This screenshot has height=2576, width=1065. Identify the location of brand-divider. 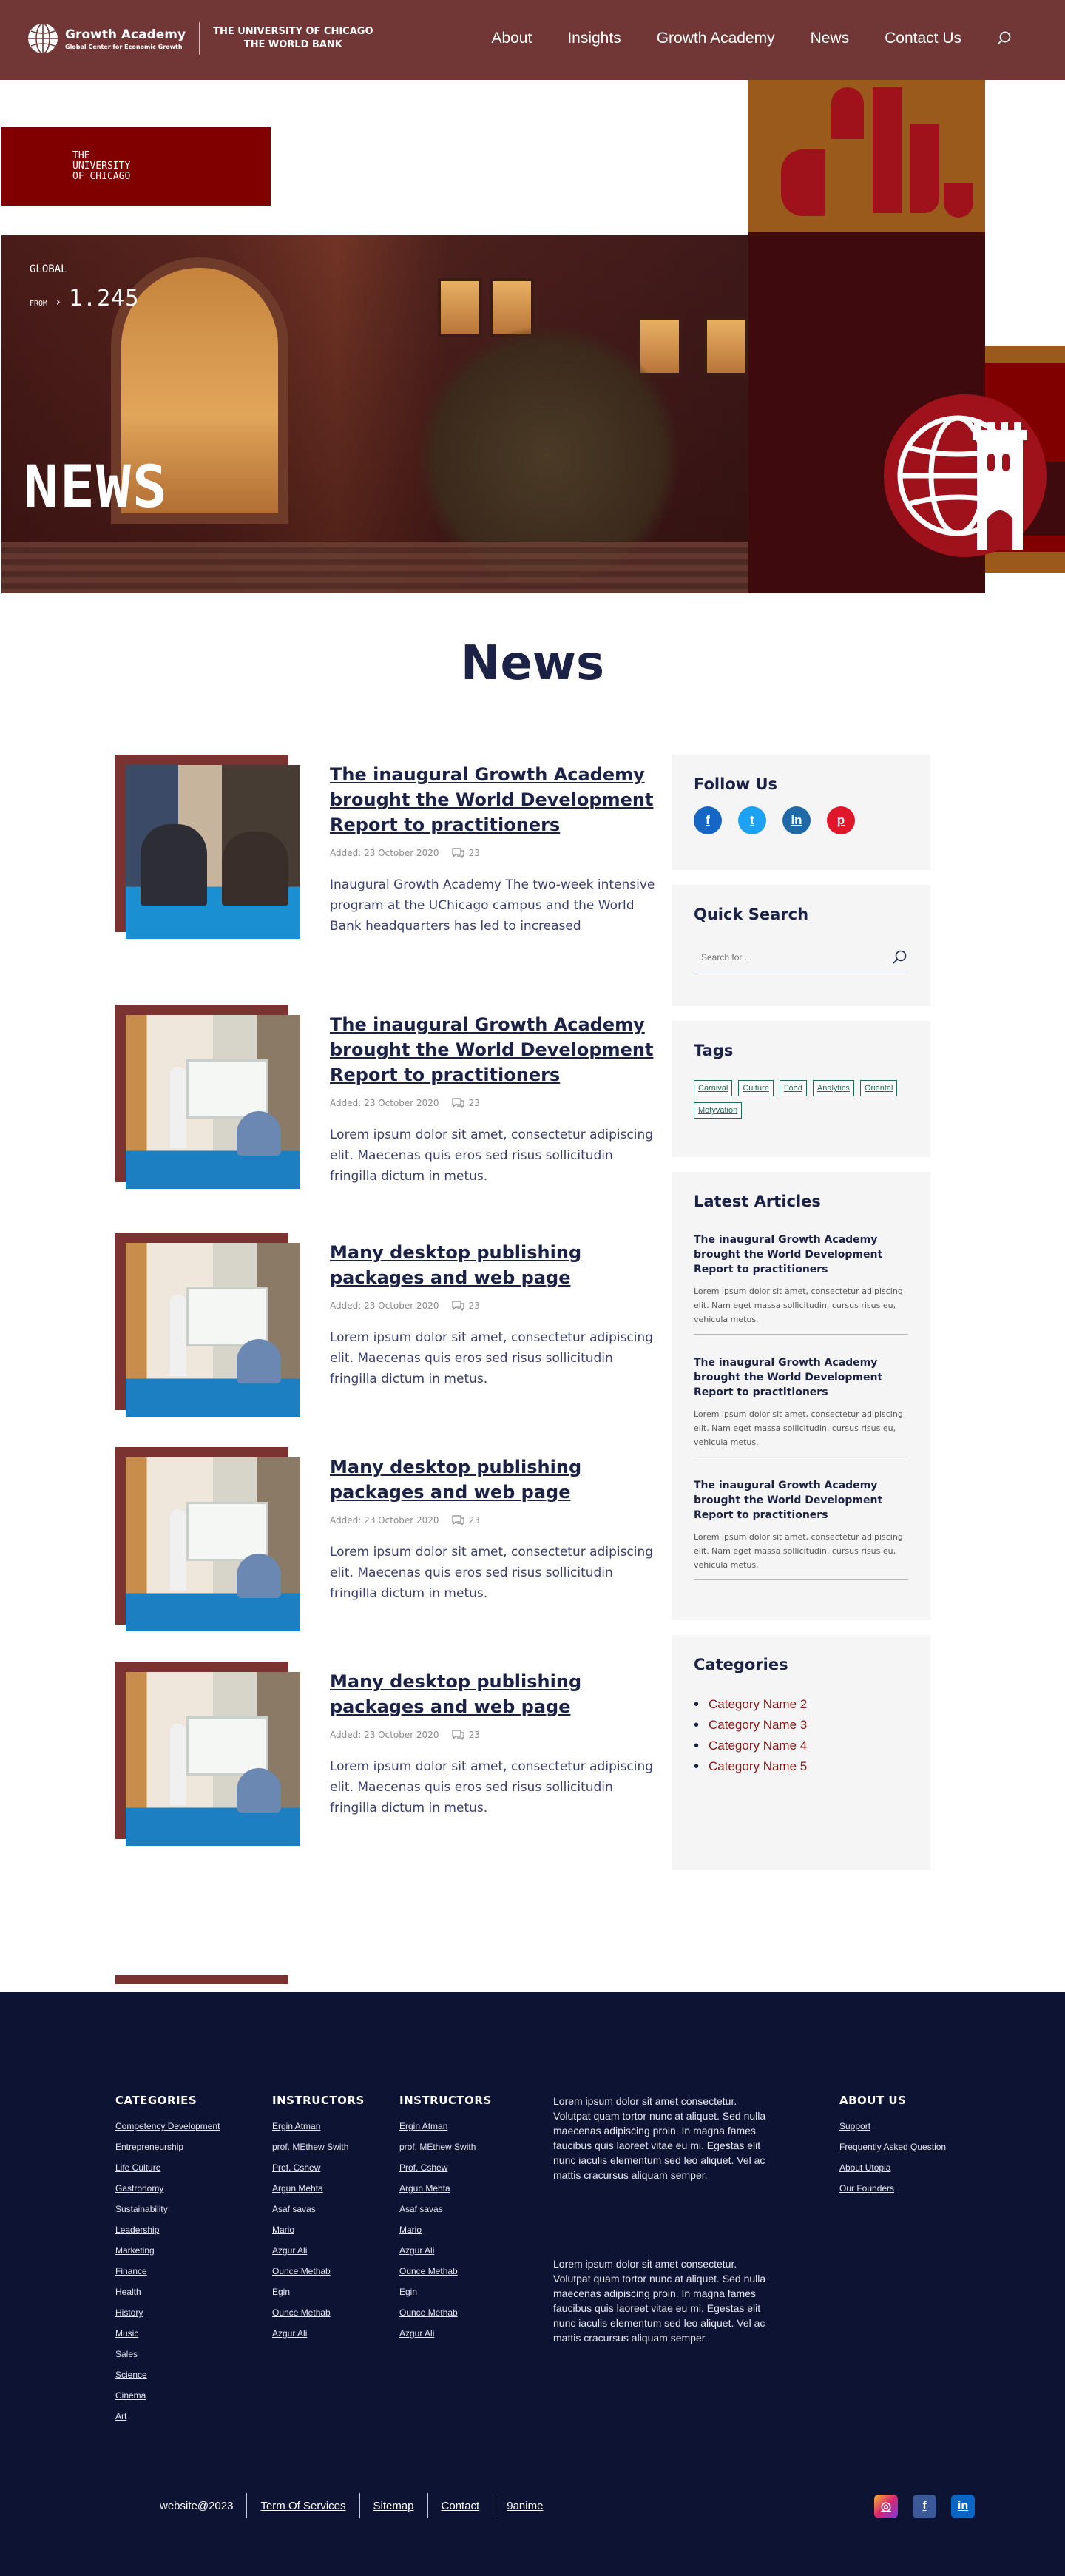
(199, 38).